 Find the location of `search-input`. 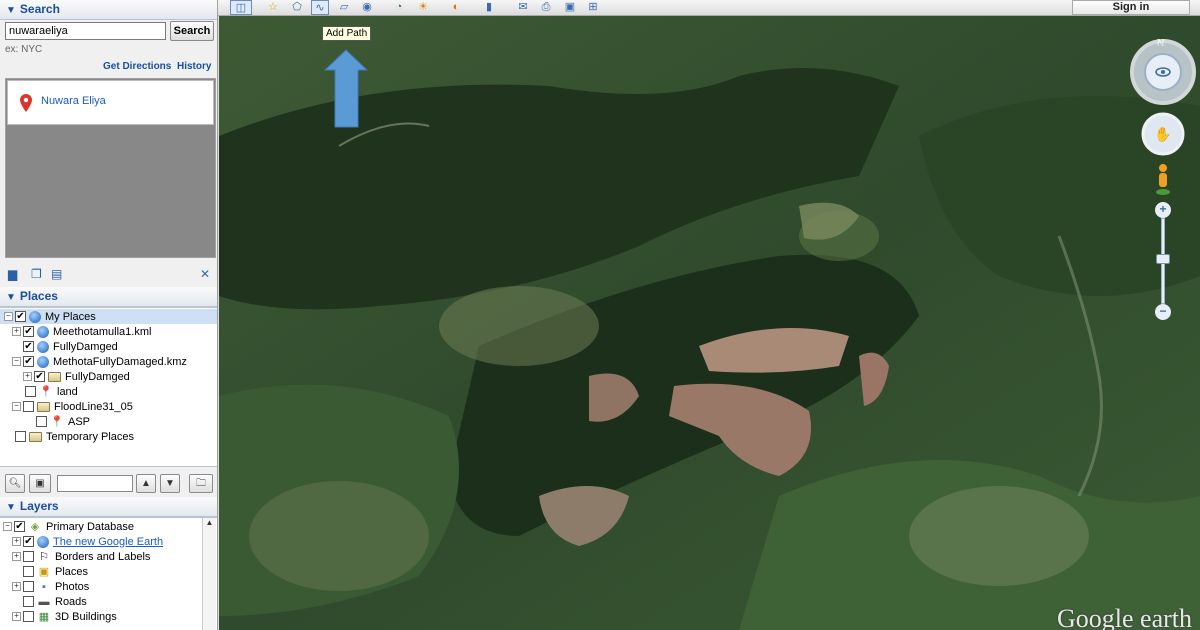

search-input is located at coordinates (85, 31).